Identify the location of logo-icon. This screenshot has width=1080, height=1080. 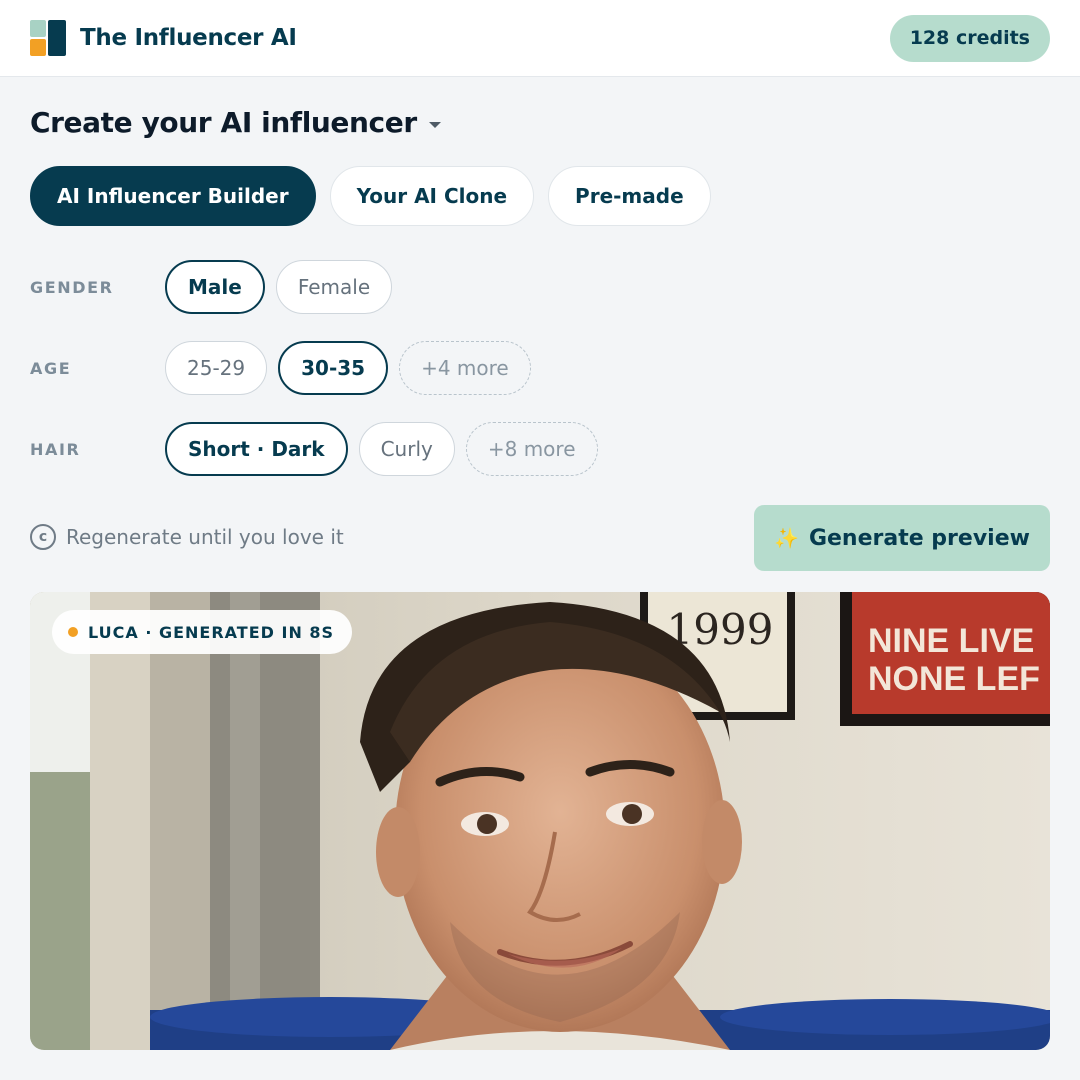
(48, 38).